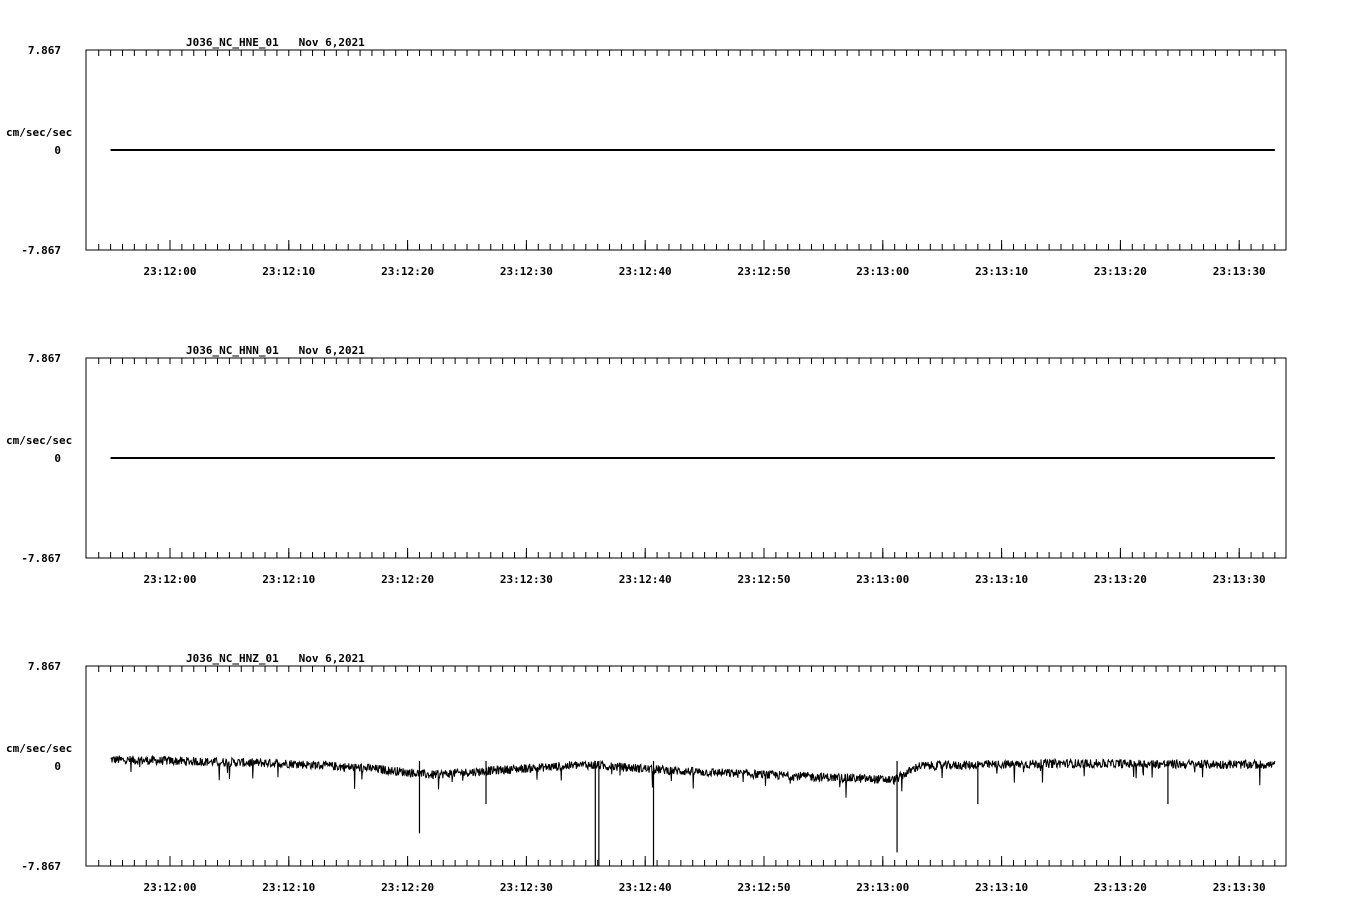  Describe the element at coordinates (275, 350) in the screenshot. I see `chart-title: J036_NC_HNN_01 Nov 6,2021` at that location.